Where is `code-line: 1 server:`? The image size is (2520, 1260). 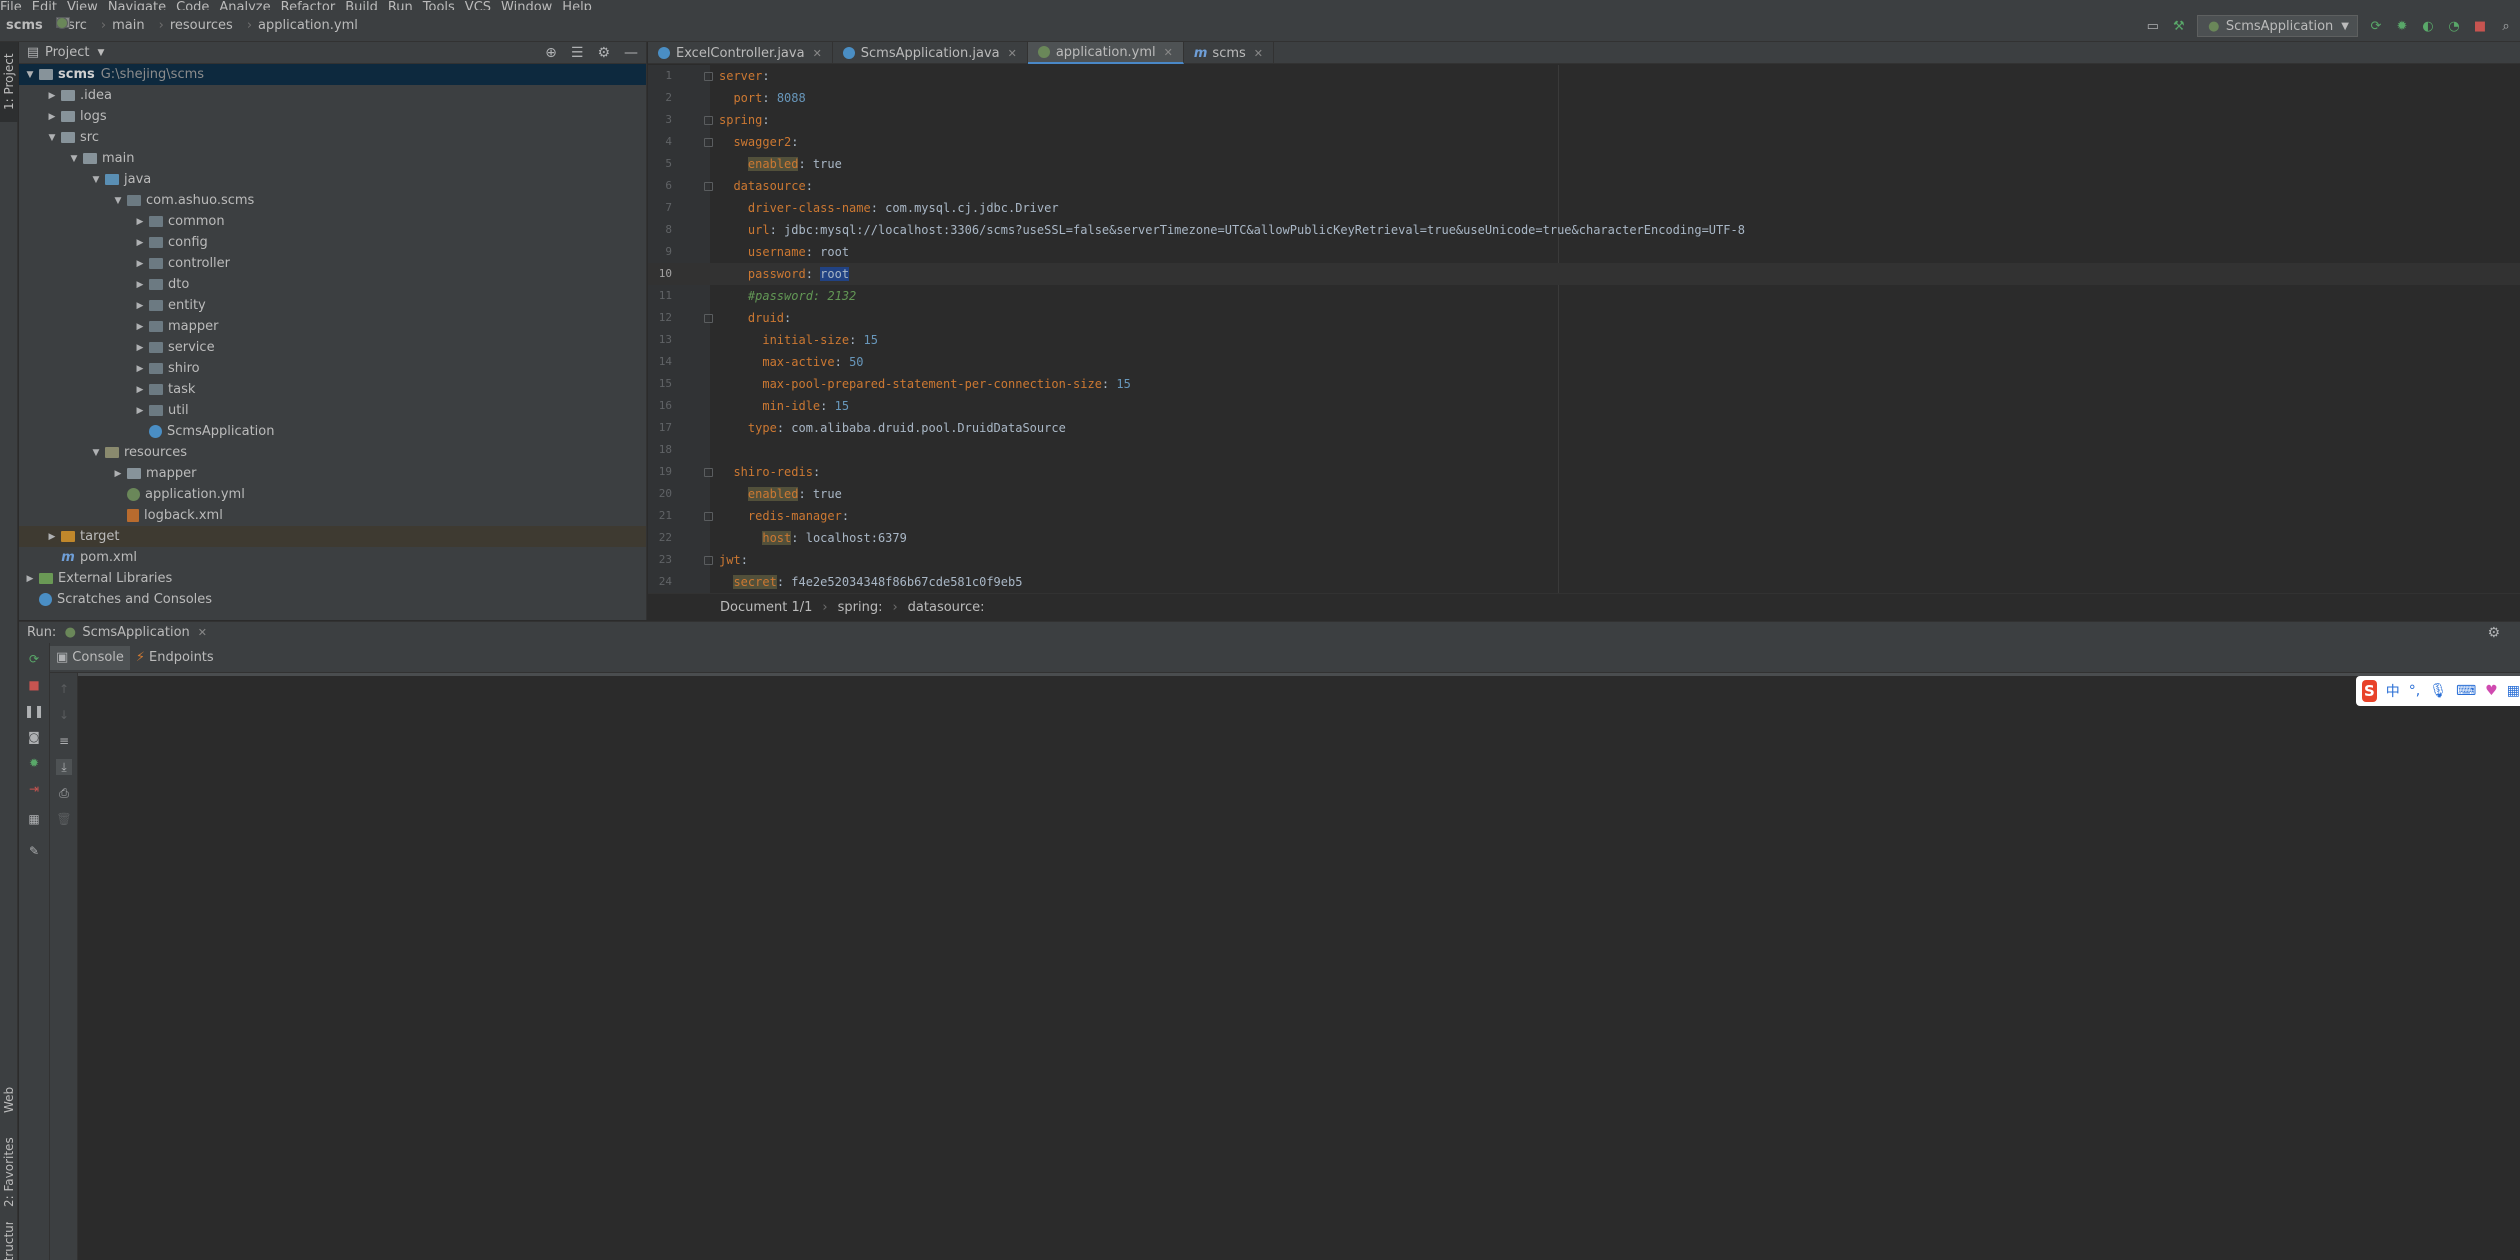
code-line: 1 server: is located at coordinates (1584, 76).